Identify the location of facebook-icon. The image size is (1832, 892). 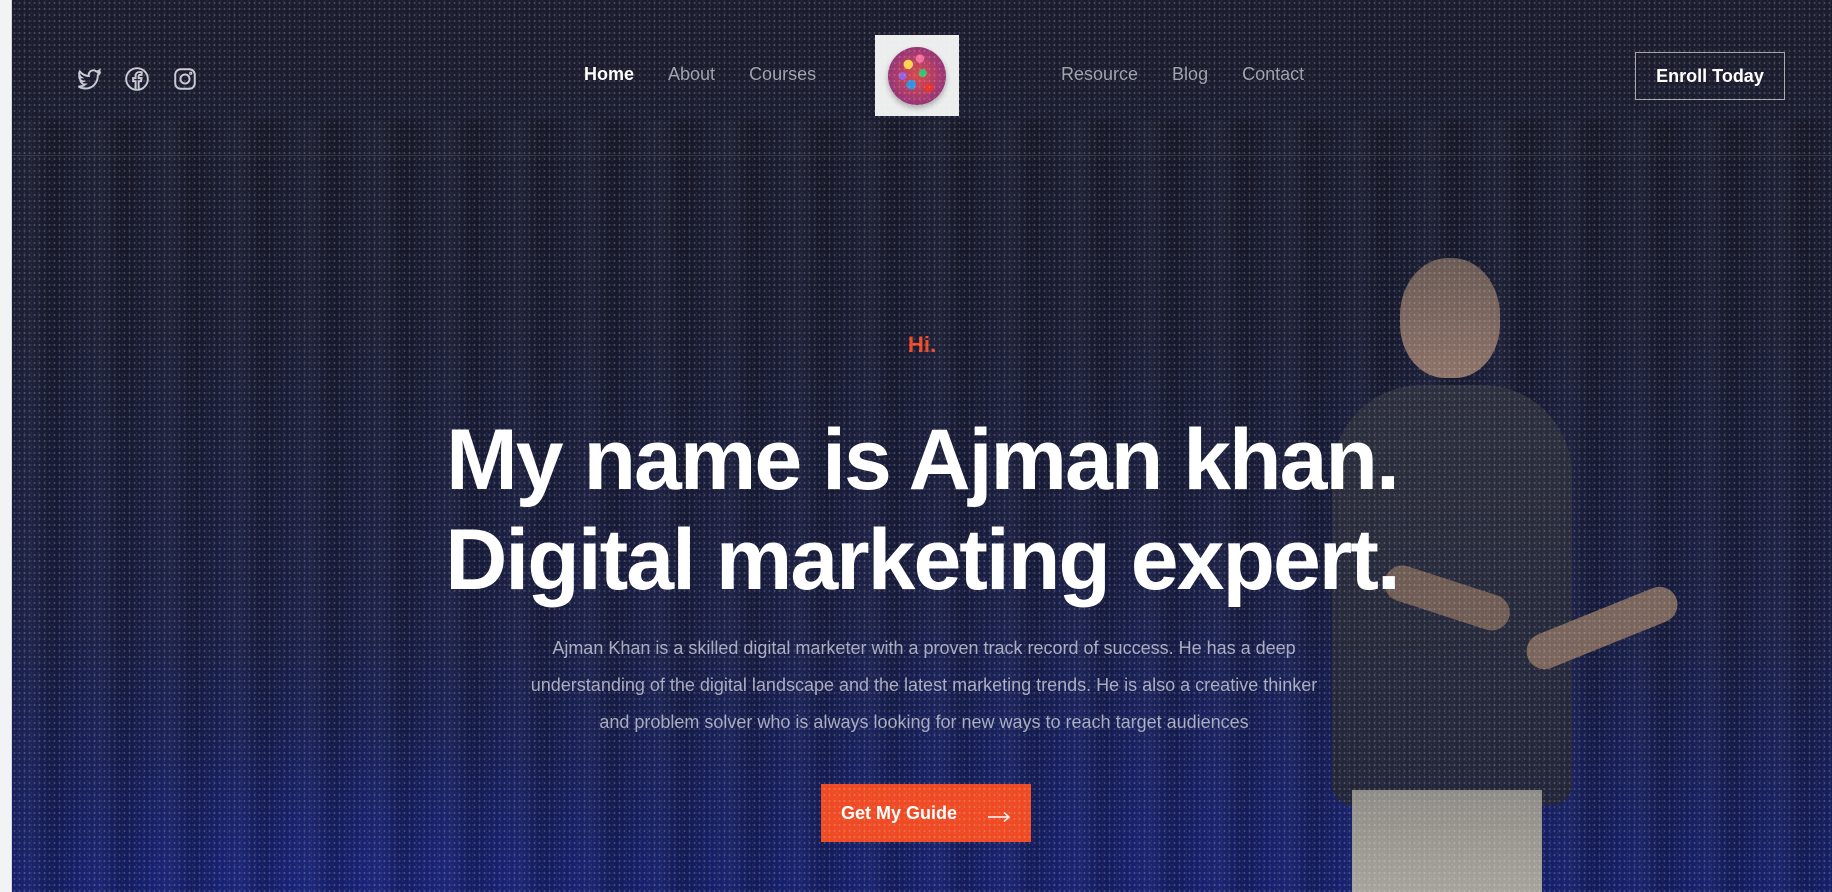
(137, 79).